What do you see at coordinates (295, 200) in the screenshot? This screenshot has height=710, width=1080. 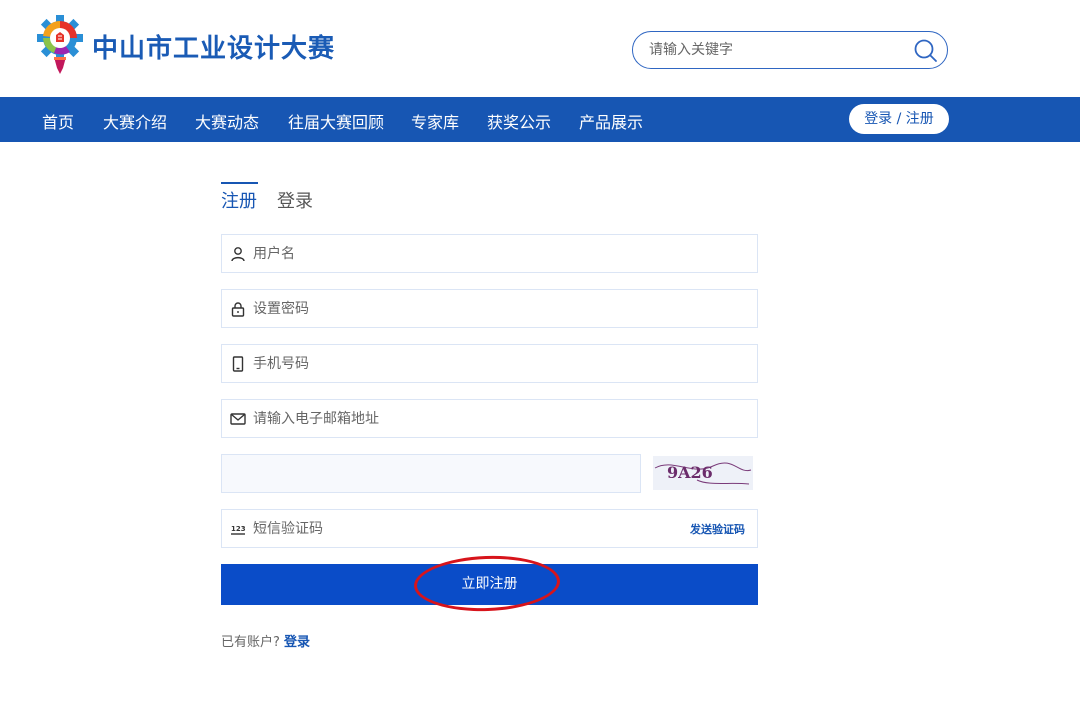 I see `tab-login: 登录` at bounding box center [295, 200].